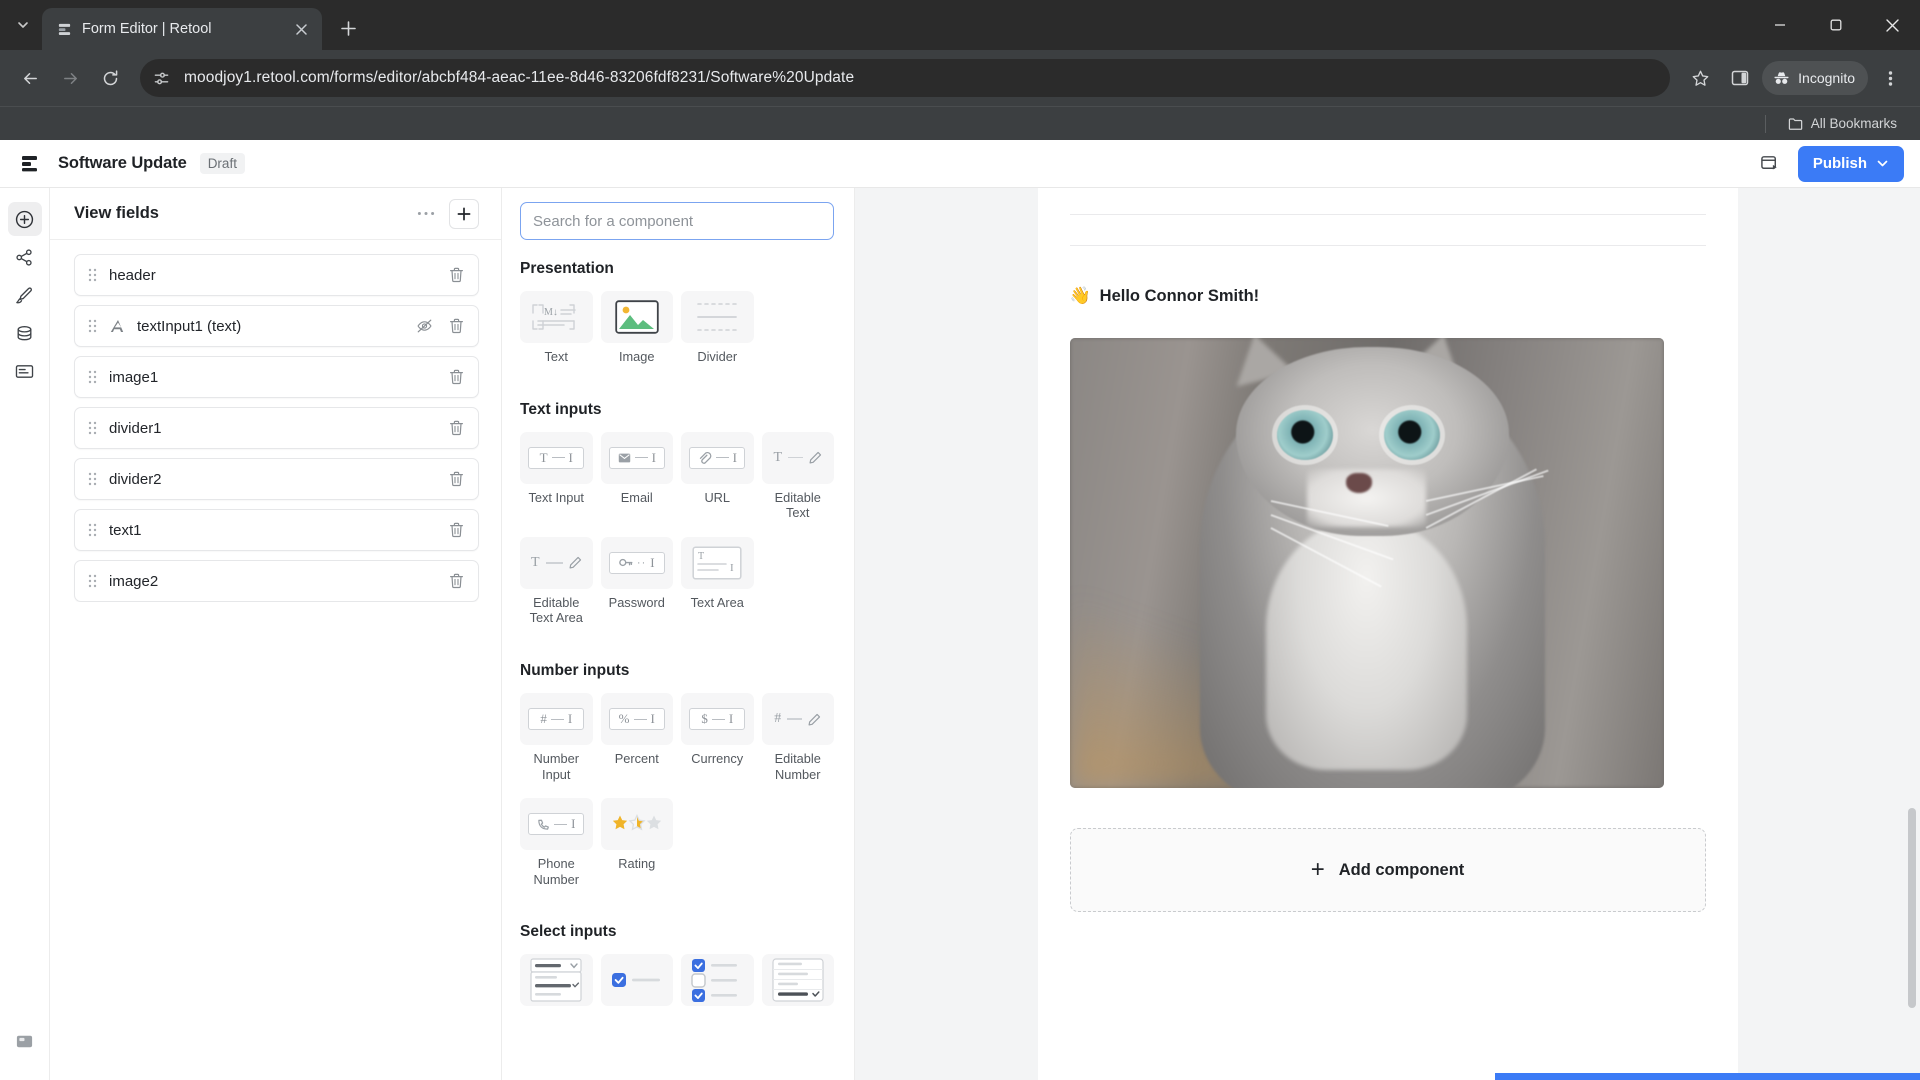 Image resolution: width=1920 pixels, height=1080 pixels. What do you see at coordinates (276, 530) in the screenshot?
I see `field-row: text1` at bounding box center [276, 530].